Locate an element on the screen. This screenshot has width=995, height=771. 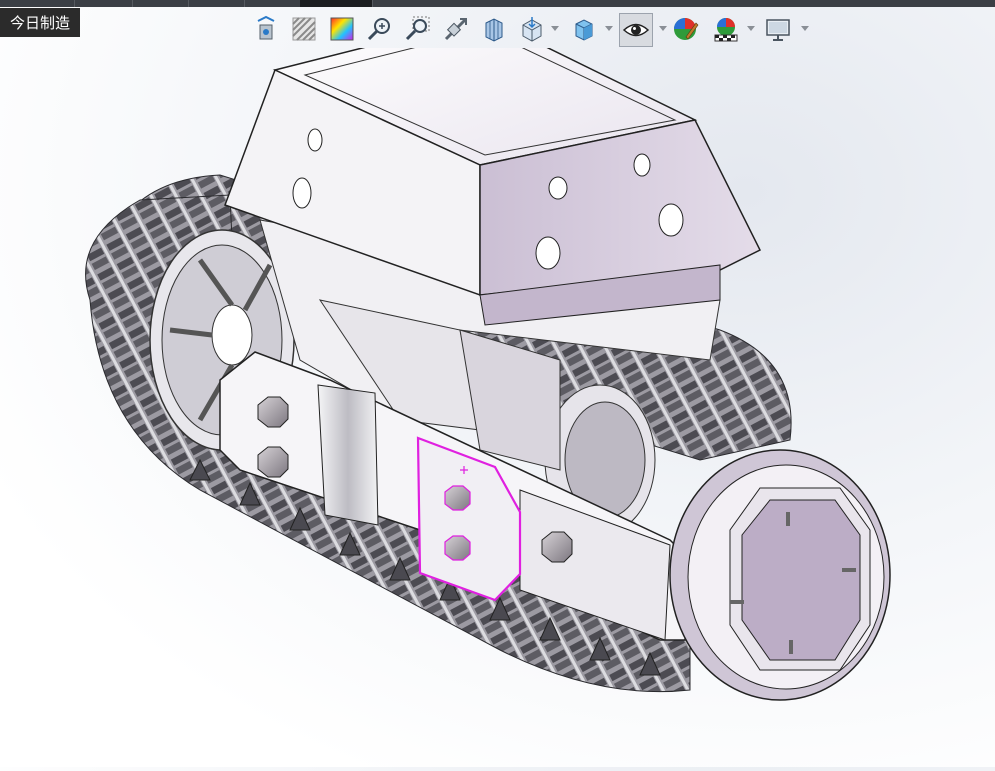
appearance-button is located at coordinates (342, 29).